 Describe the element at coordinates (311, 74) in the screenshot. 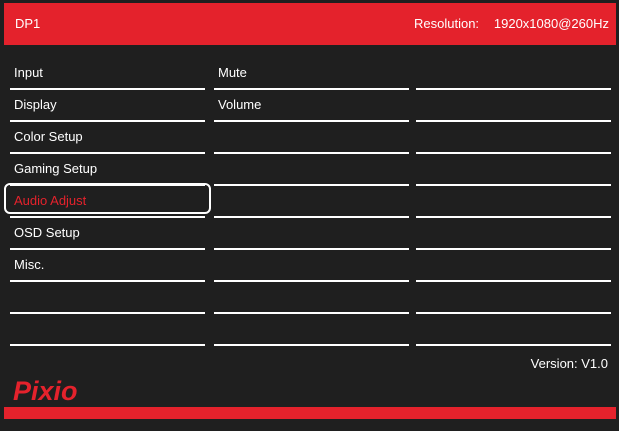

I see `submenu-item-mute: Mute` at that location.